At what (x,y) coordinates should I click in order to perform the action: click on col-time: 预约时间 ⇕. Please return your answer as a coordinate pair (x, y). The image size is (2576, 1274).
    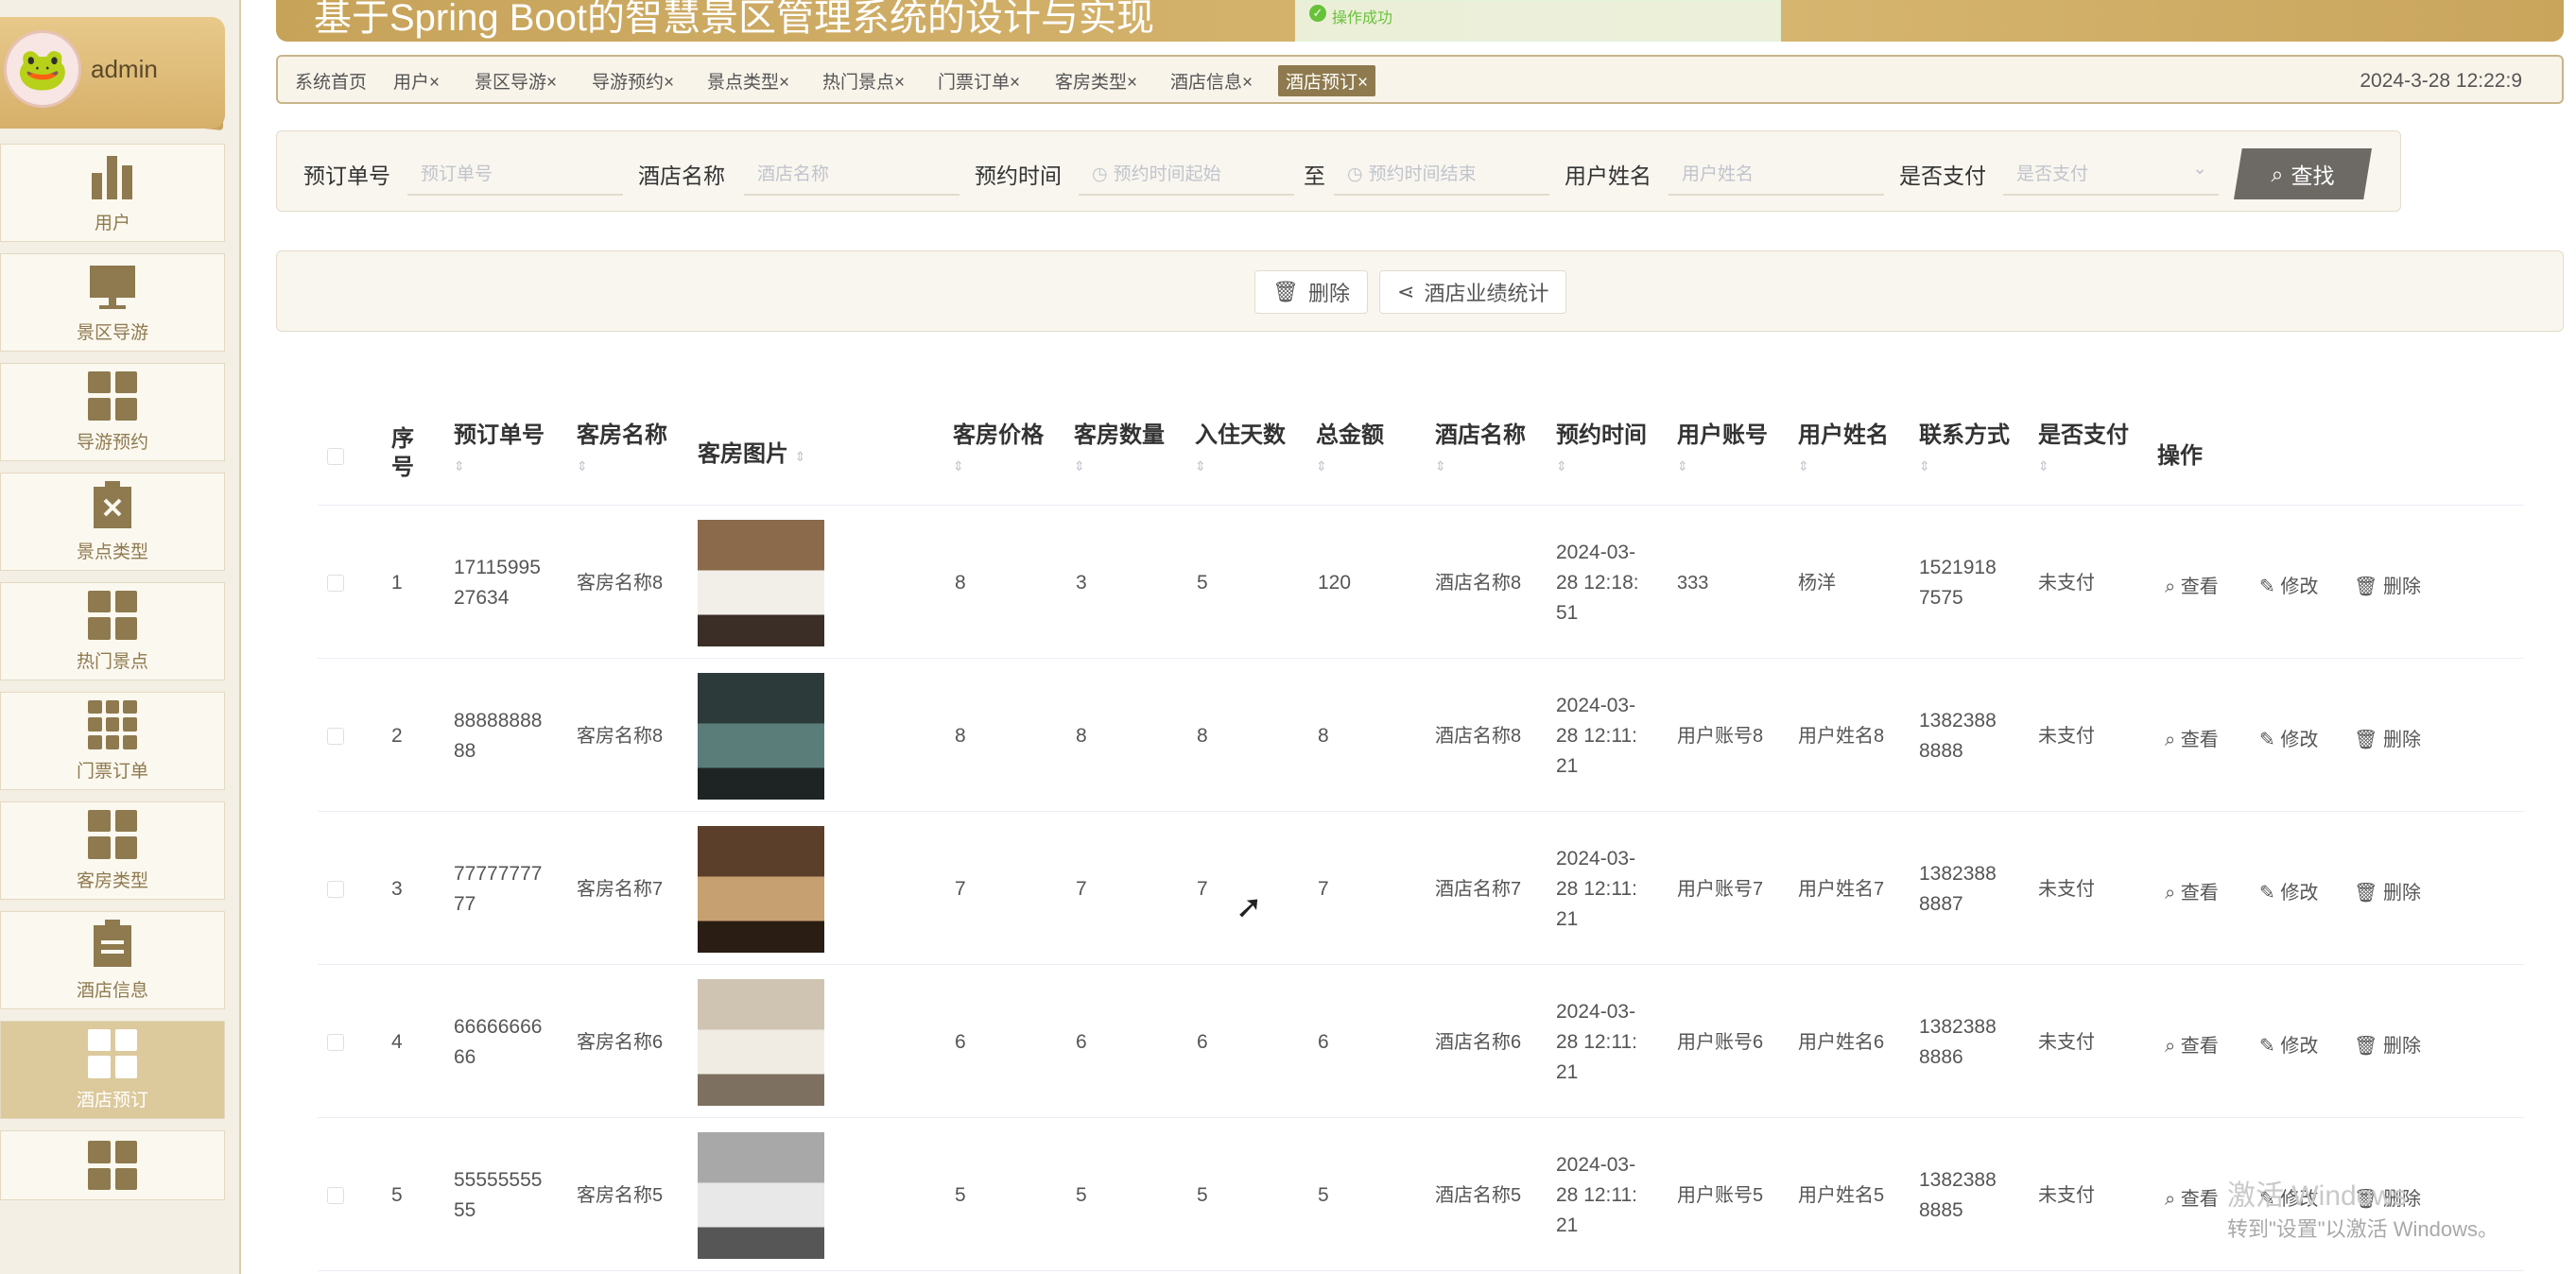
    Looking at the image, I should click on (1601, 451).